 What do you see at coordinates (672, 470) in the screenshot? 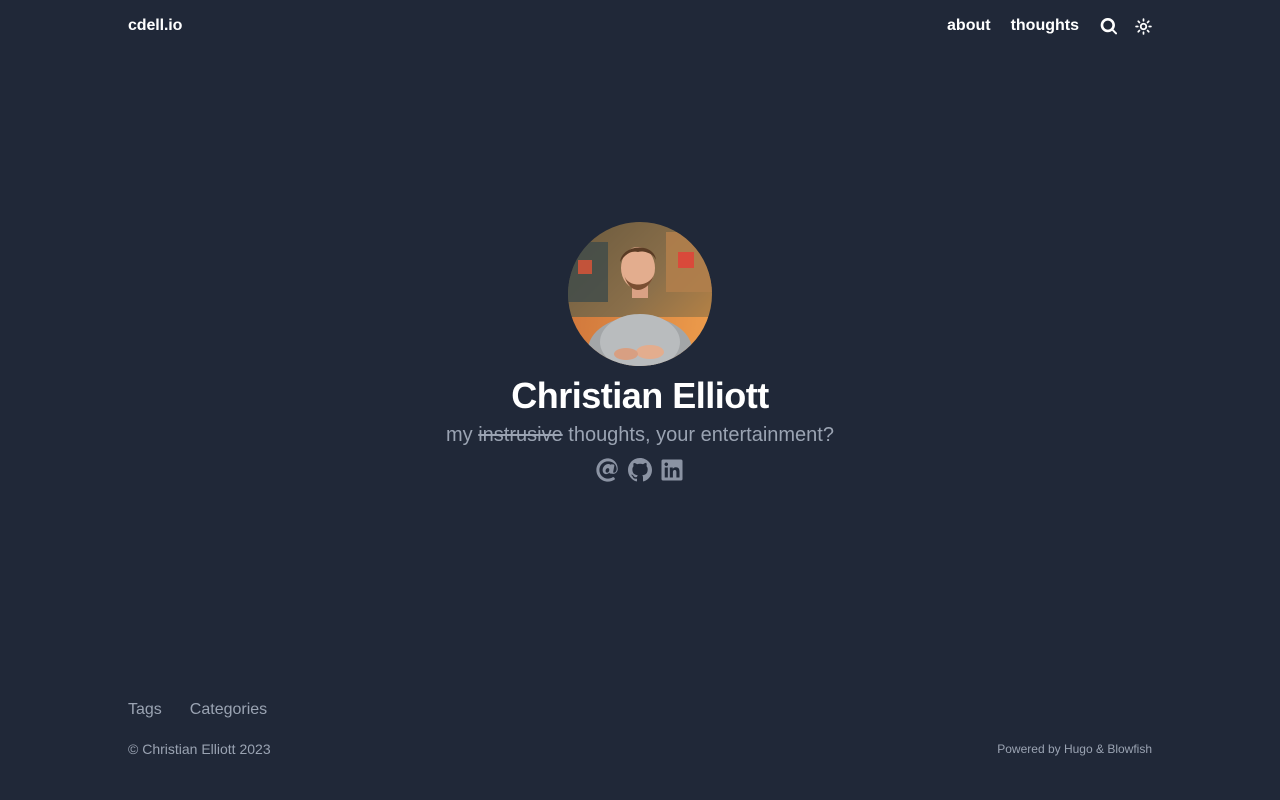
I see `linkedin-icon` at bounding box center [672, 470].